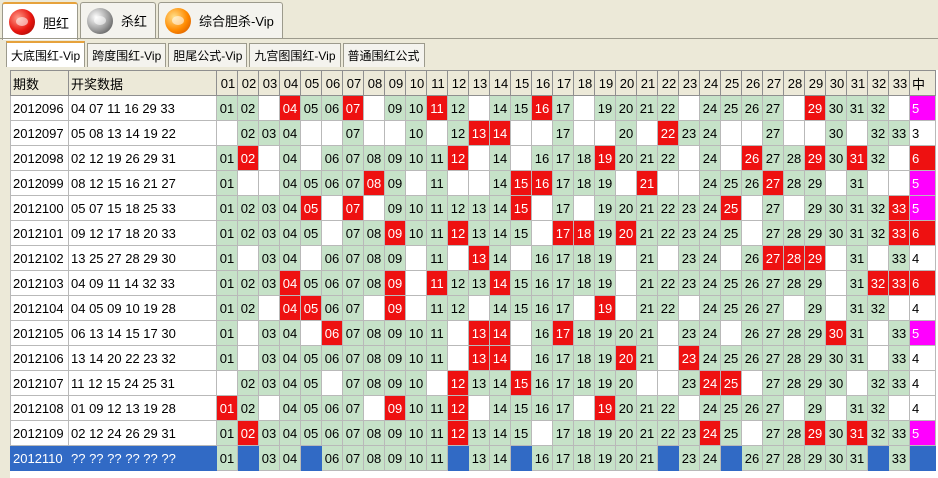 This screenshot has height=478, width=938. What do you see at coordinates (290, 83) in the screenshot?
I see `header-number: 04` at bounding box center [290, 83].